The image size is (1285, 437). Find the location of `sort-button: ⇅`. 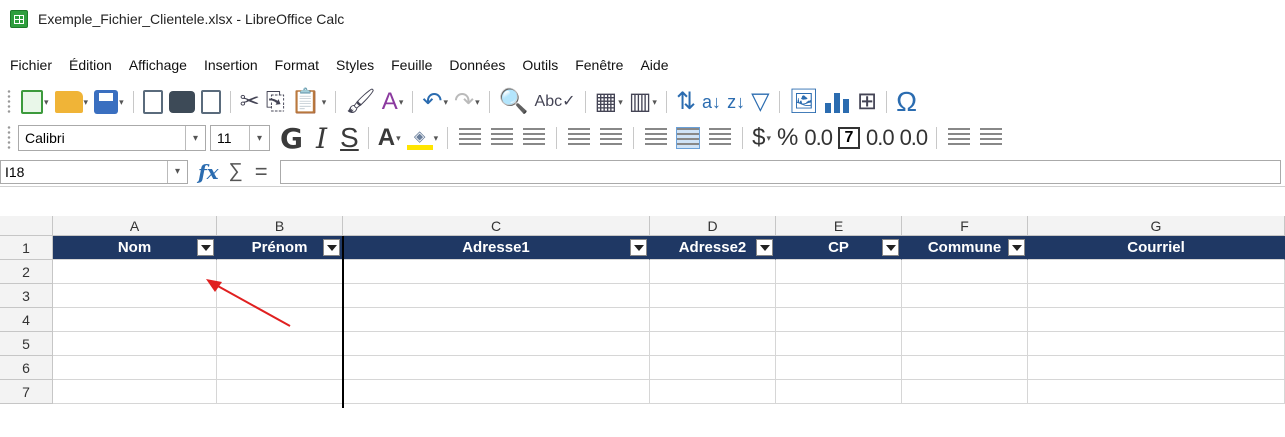

sort-button: ⇅ is located at coordinates (686, 102).